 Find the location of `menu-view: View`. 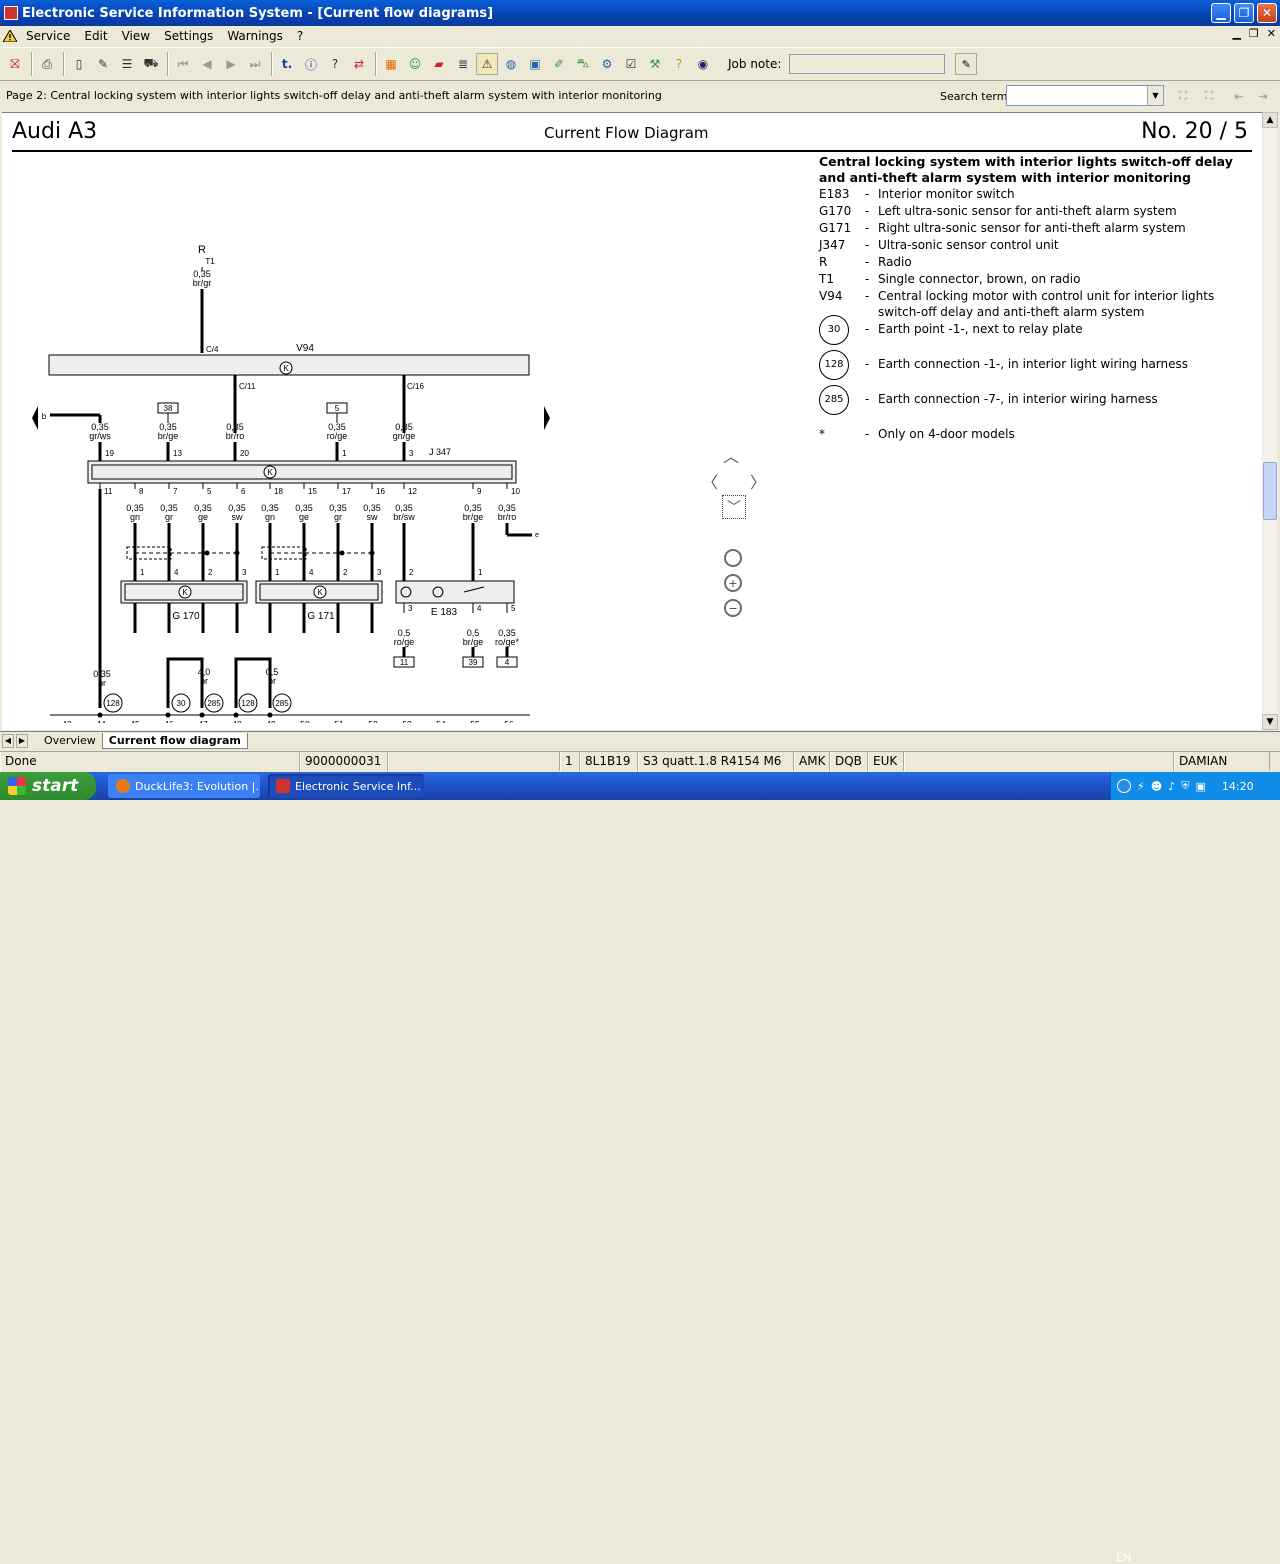

menu-view: View is located at coordinates (136, 36).